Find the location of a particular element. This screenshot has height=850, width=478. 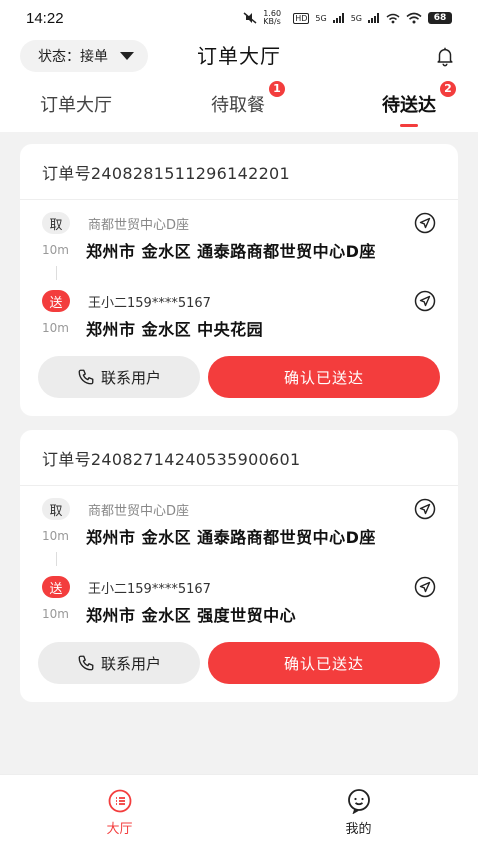

bell-icon is located at coordinates (445, 56).